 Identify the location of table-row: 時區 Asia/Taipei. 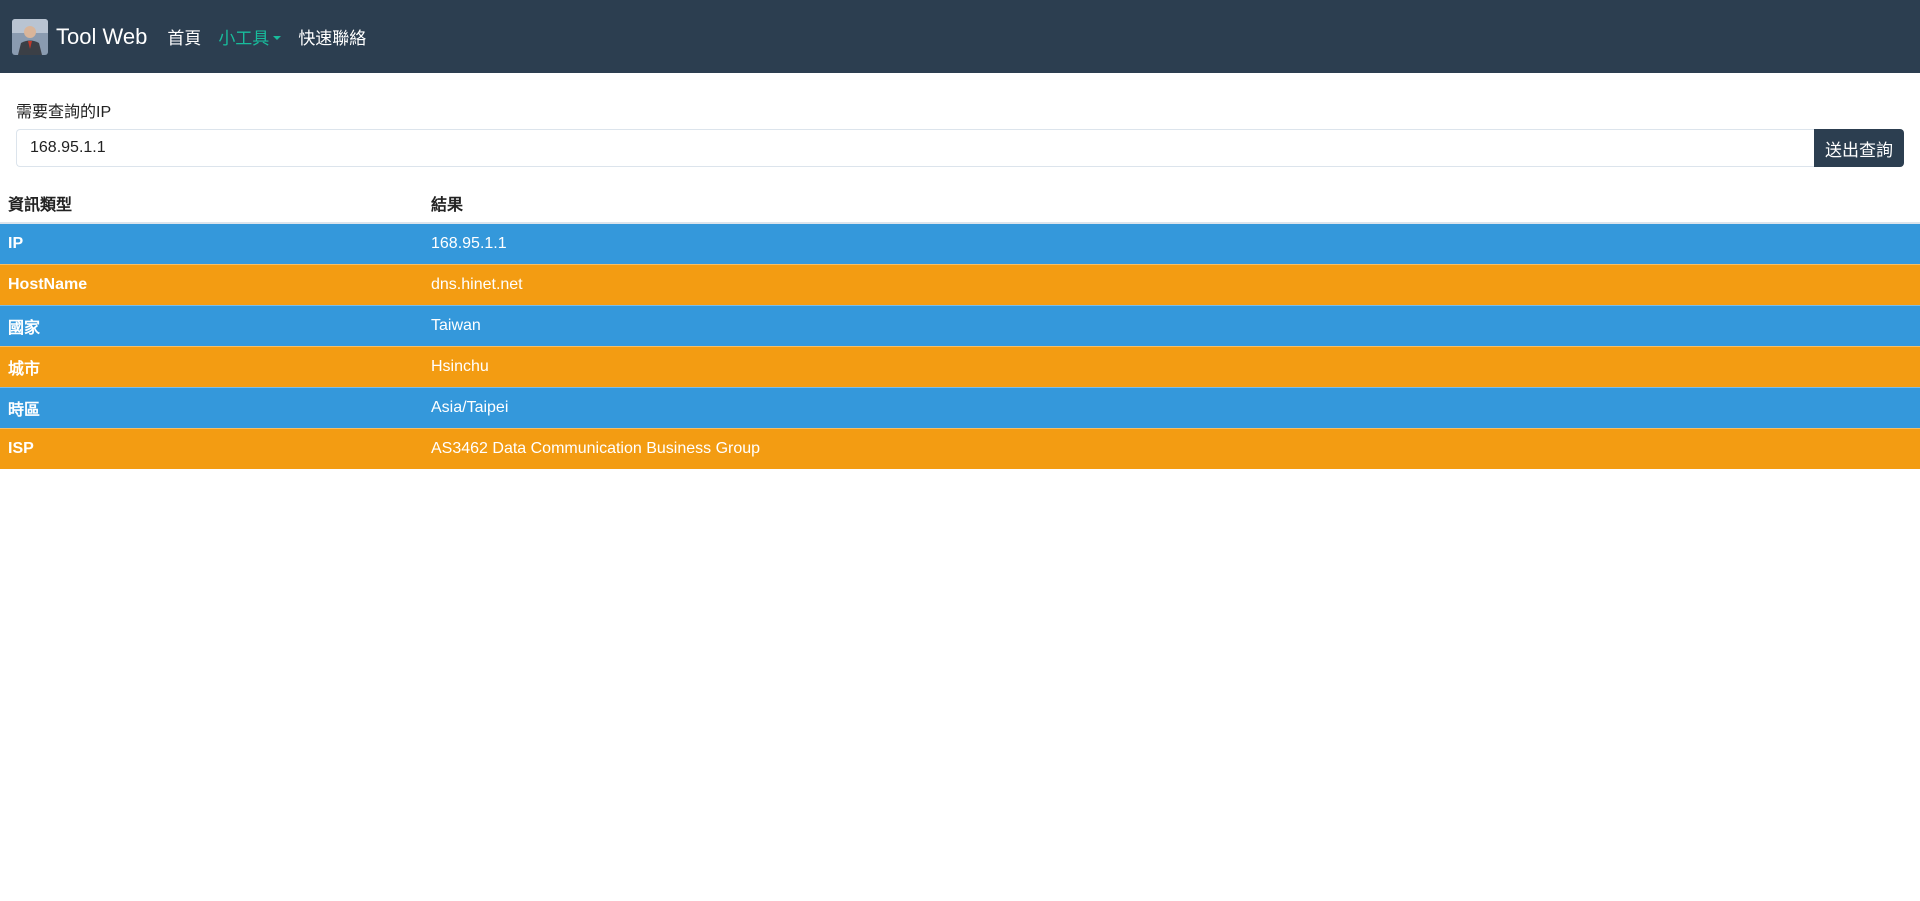
(960, 408).